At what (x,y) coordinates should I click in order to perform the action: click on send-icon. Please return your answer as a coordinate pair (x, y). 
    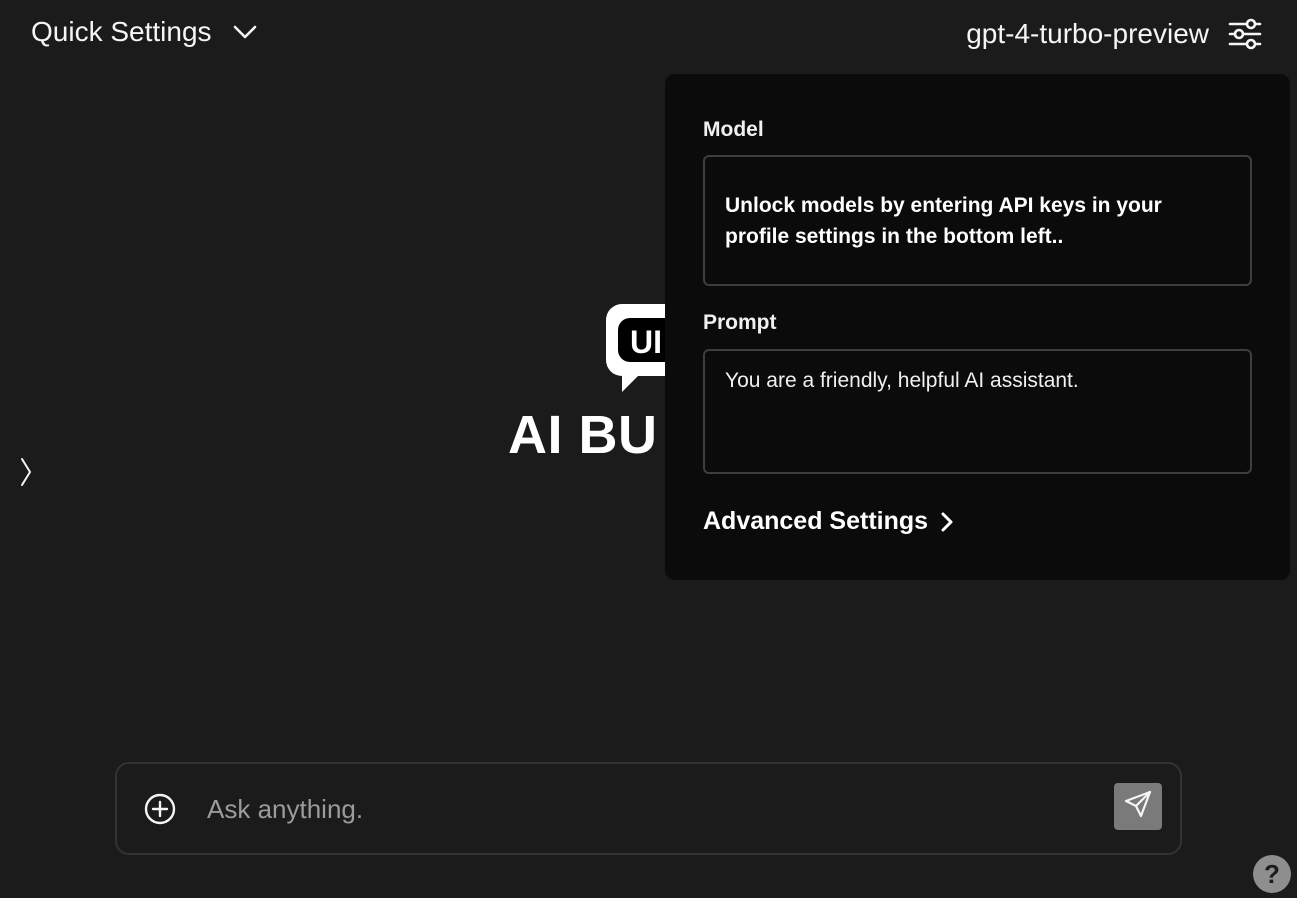
    Looking at the image, I should click on (1138, 806).